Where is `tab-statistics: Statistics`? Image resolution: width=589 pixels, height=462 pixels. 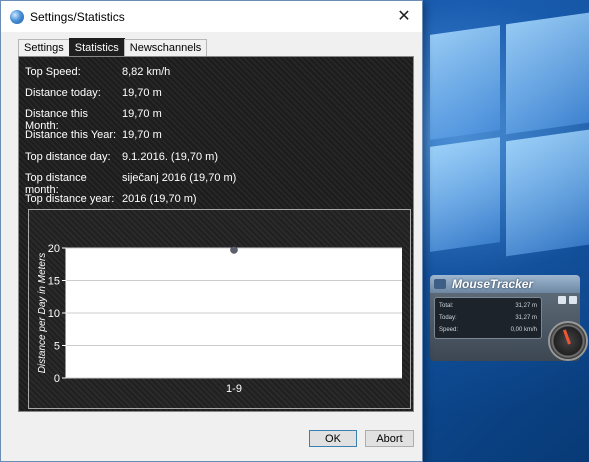 tab-statistics: Statistics is located at coordinates (96, 47).